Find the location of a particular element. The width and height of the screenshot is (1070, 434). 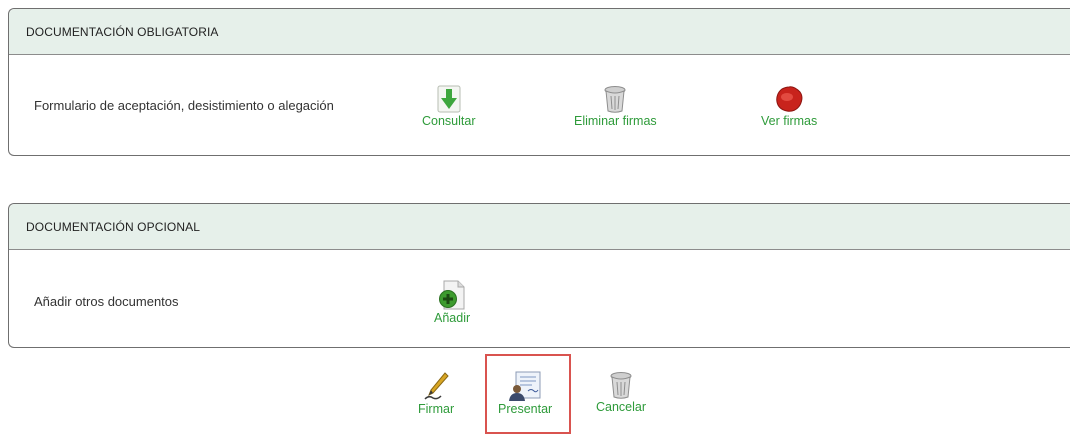

cancel-button: Cancelar is located at coordinates (621, 392).